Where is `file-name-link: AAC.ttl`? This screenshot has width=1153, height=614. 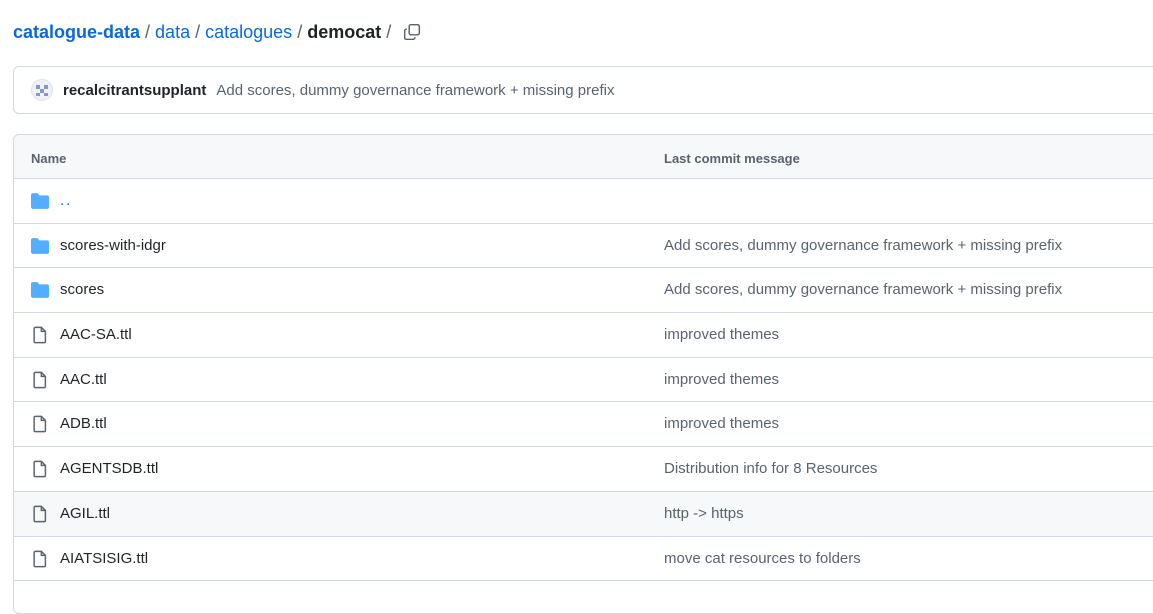
file-name-link: AAC.ttl is located at coordinates (83, 379).